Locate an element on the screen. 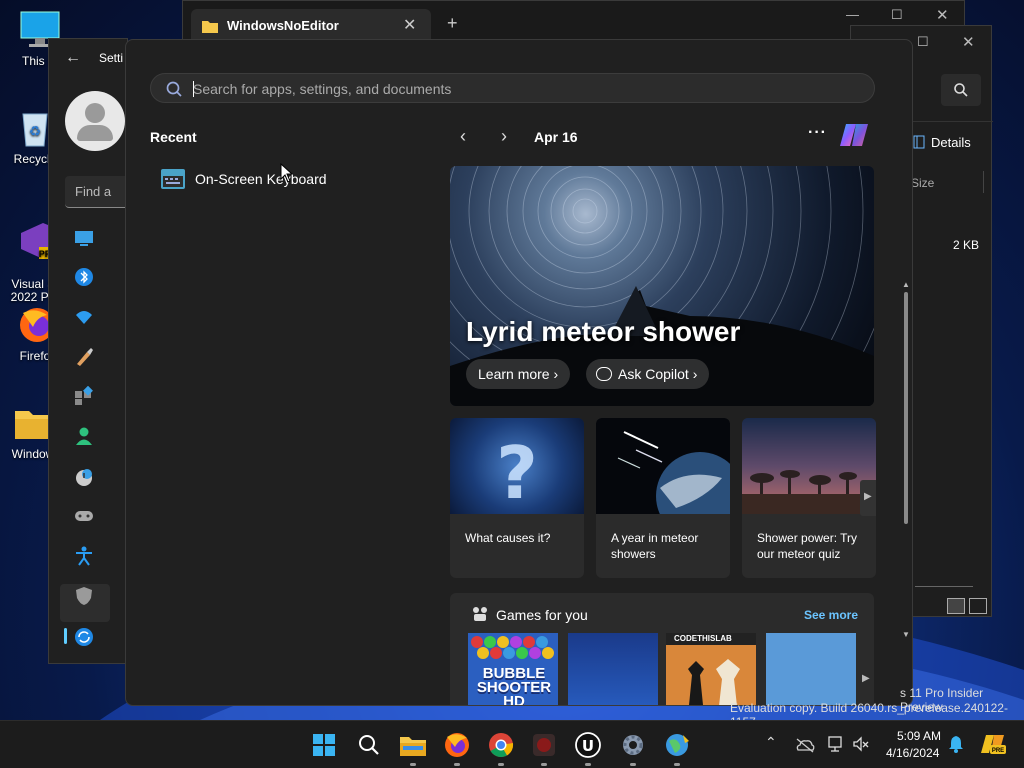 The height and width of the screenshot is (768, 1024). scroll-down-icon: ▼ is located at coordinates (906, 634).